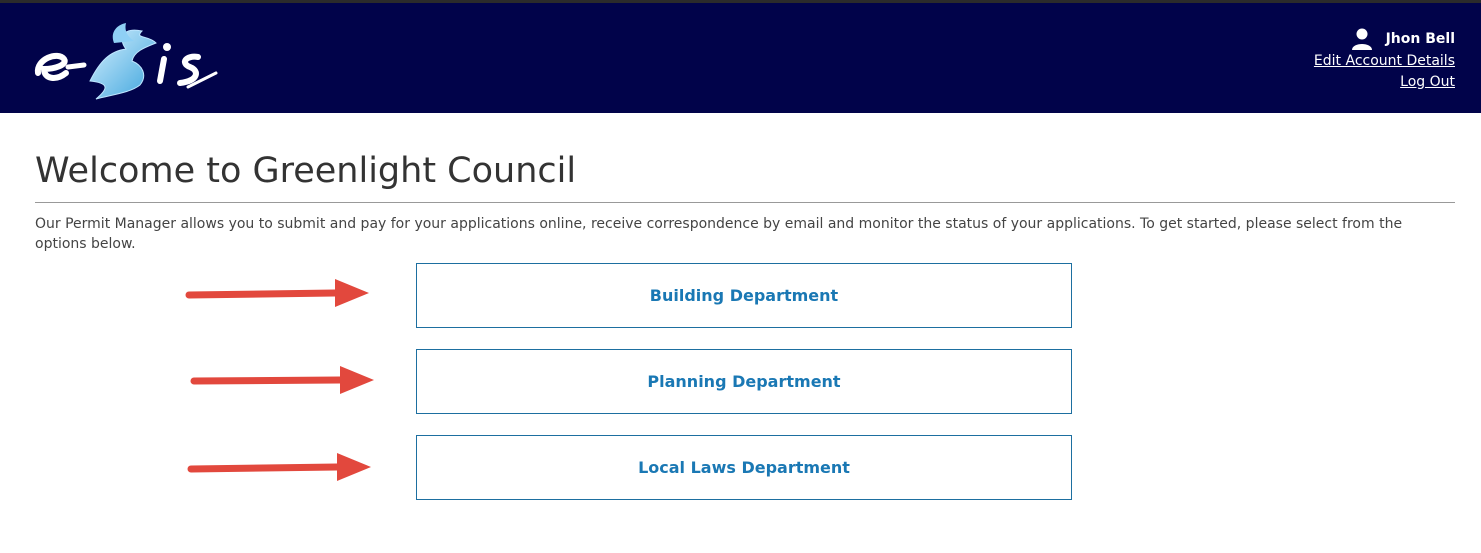  Describe the element at coordinates (306, 171) in the screenshot. I see `page-title: Welcome to Greenlight Council` at that location.